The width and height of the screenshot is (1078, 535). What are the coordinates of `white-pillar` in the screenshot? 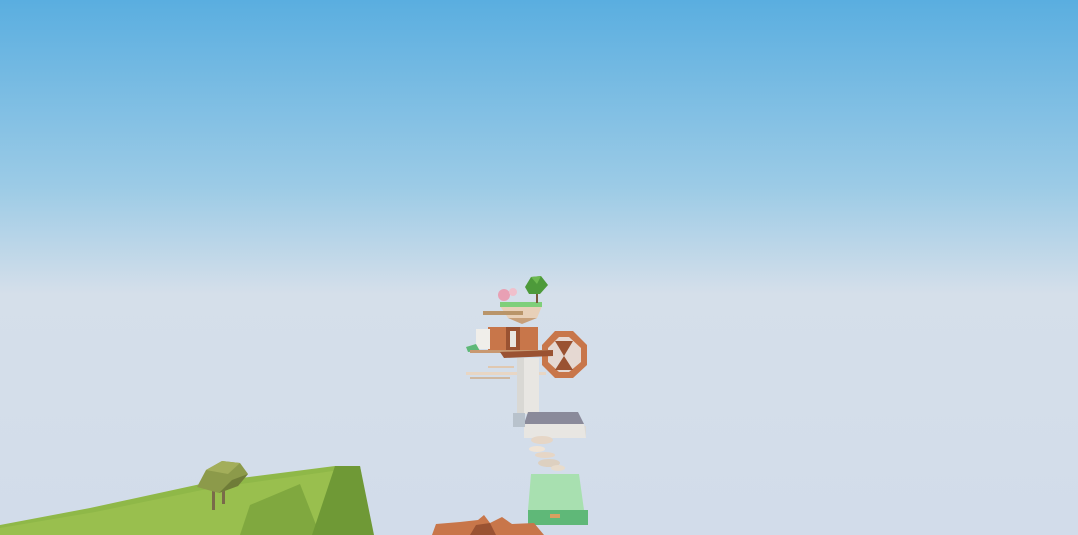 It's located at (528, 386).